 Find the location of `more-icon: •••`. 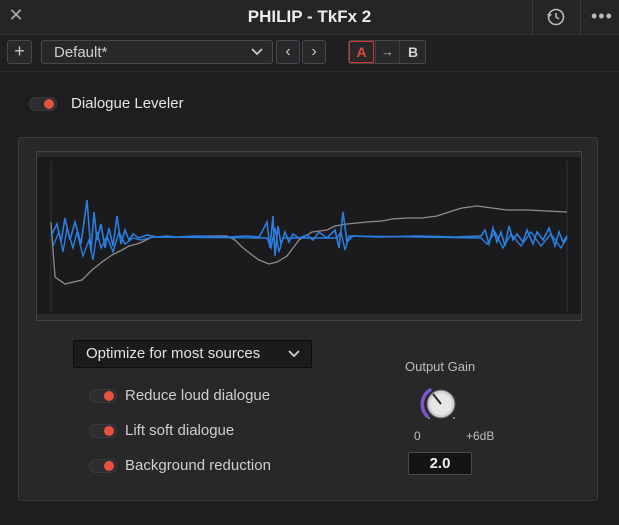

more-icon: ••• is located at coordinates (603, 16).